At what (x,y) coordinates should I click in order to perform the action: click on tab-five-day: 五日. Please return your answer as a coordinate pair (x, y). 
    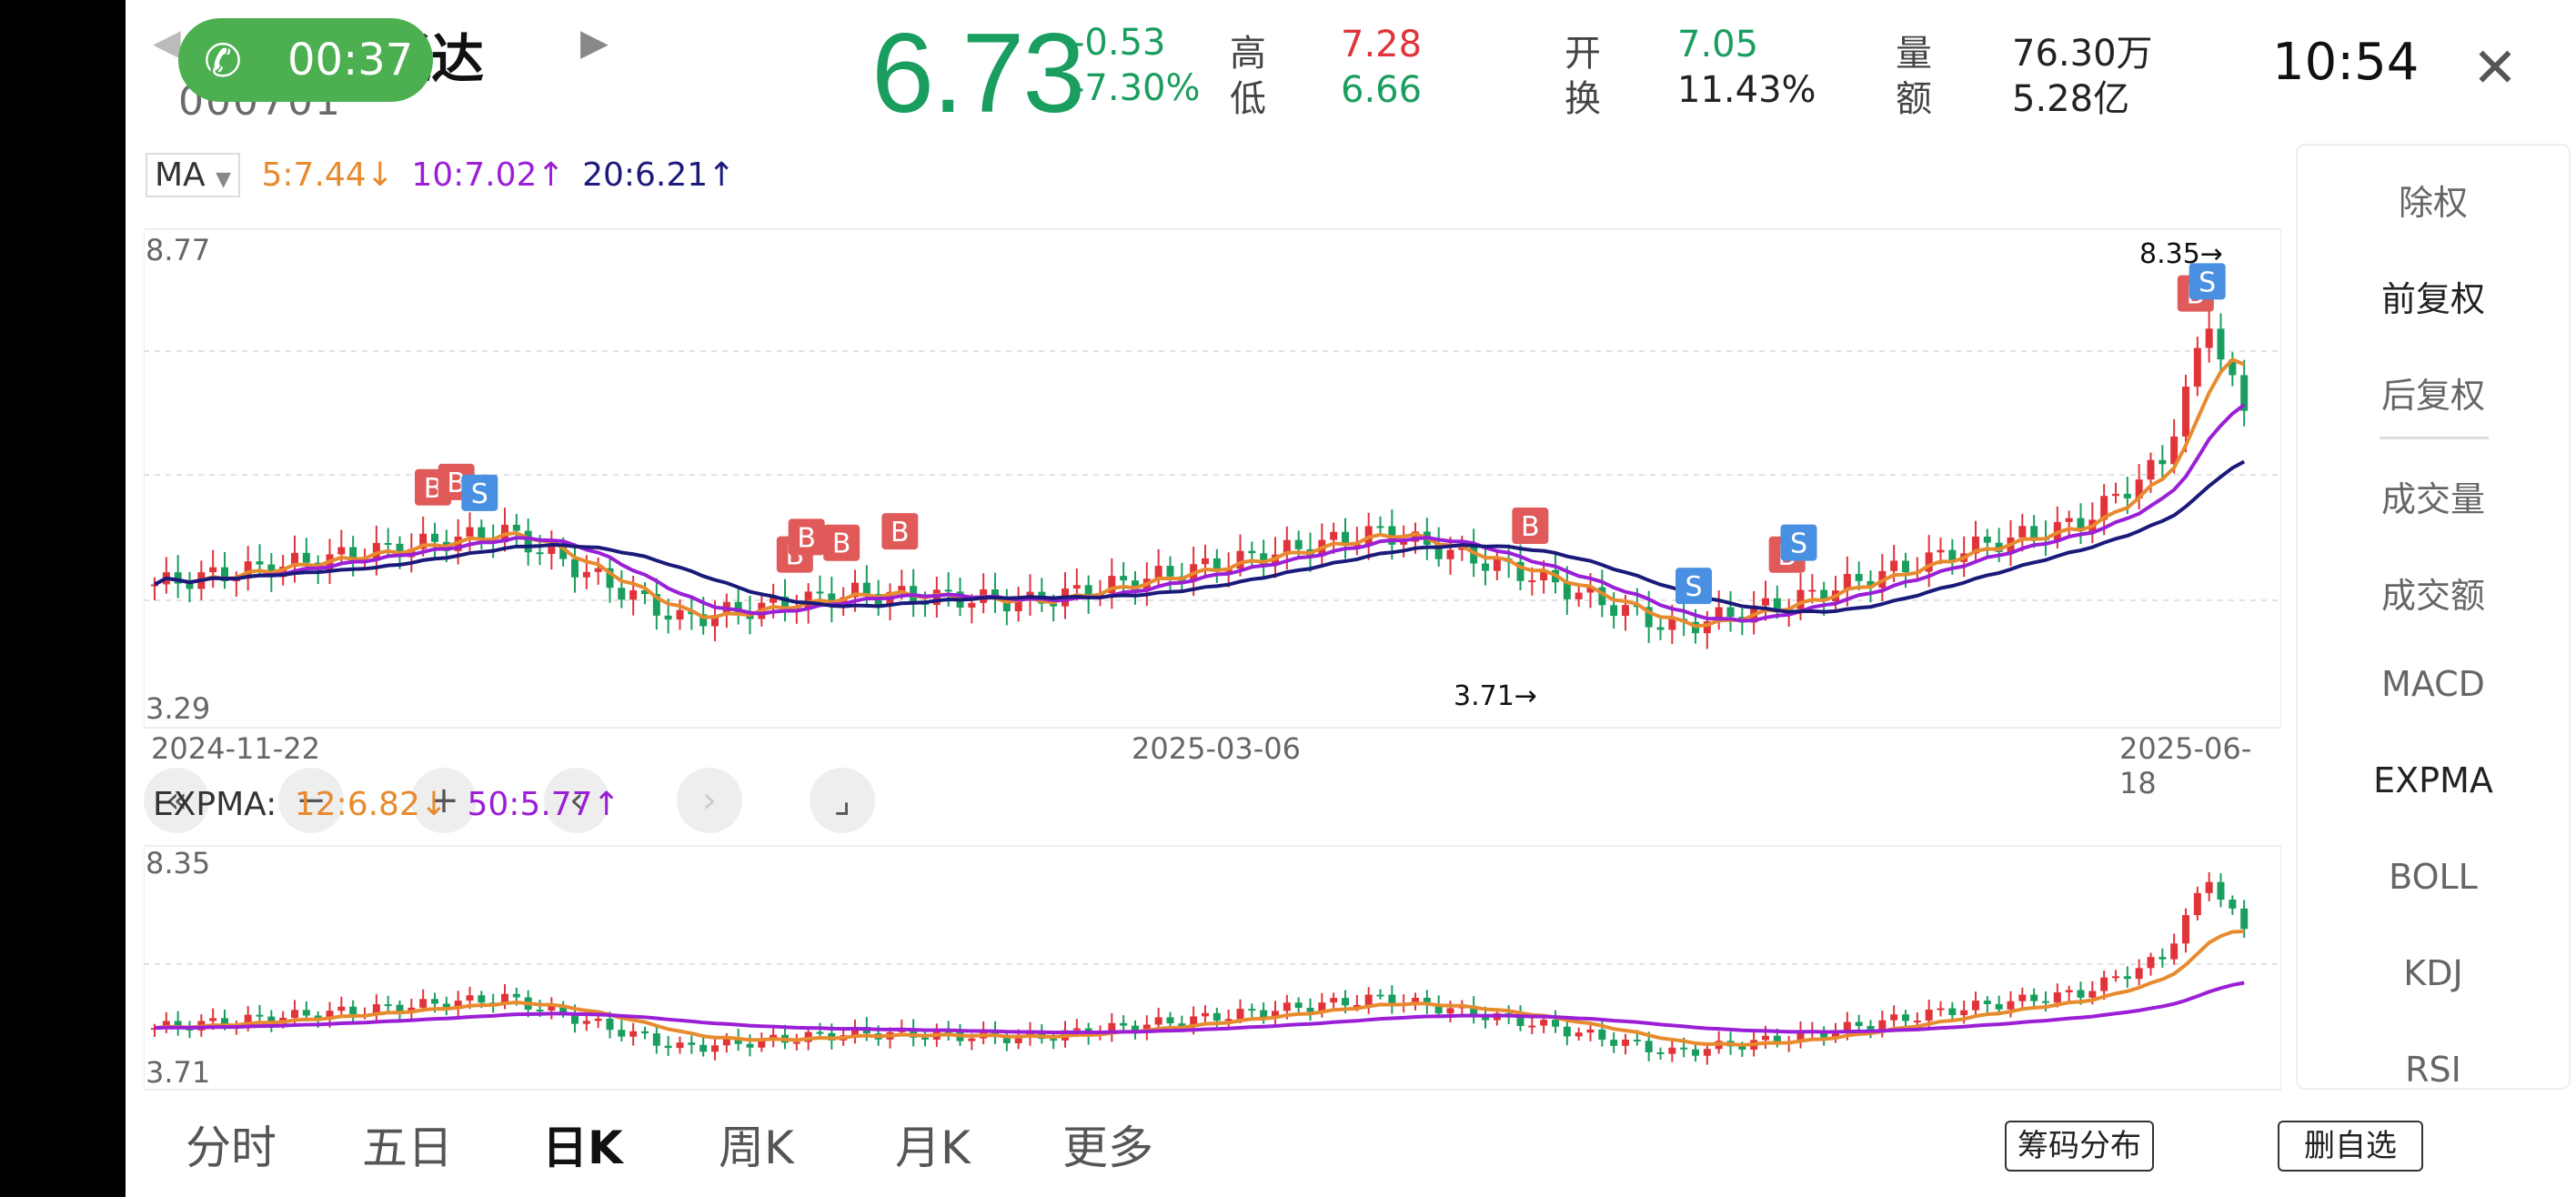
    Looking at the image, I should click on (407, 1144).